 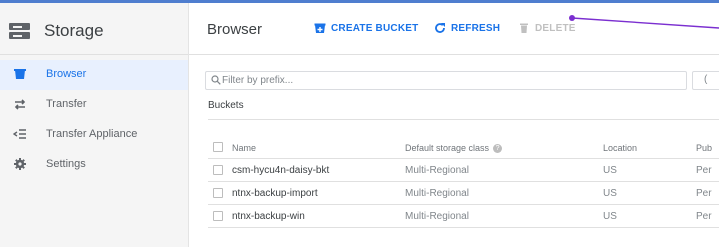 What do you see at coordinates (20, 164) in the screenshot?
I see `gear-icon` at bounding box center [20, 164].